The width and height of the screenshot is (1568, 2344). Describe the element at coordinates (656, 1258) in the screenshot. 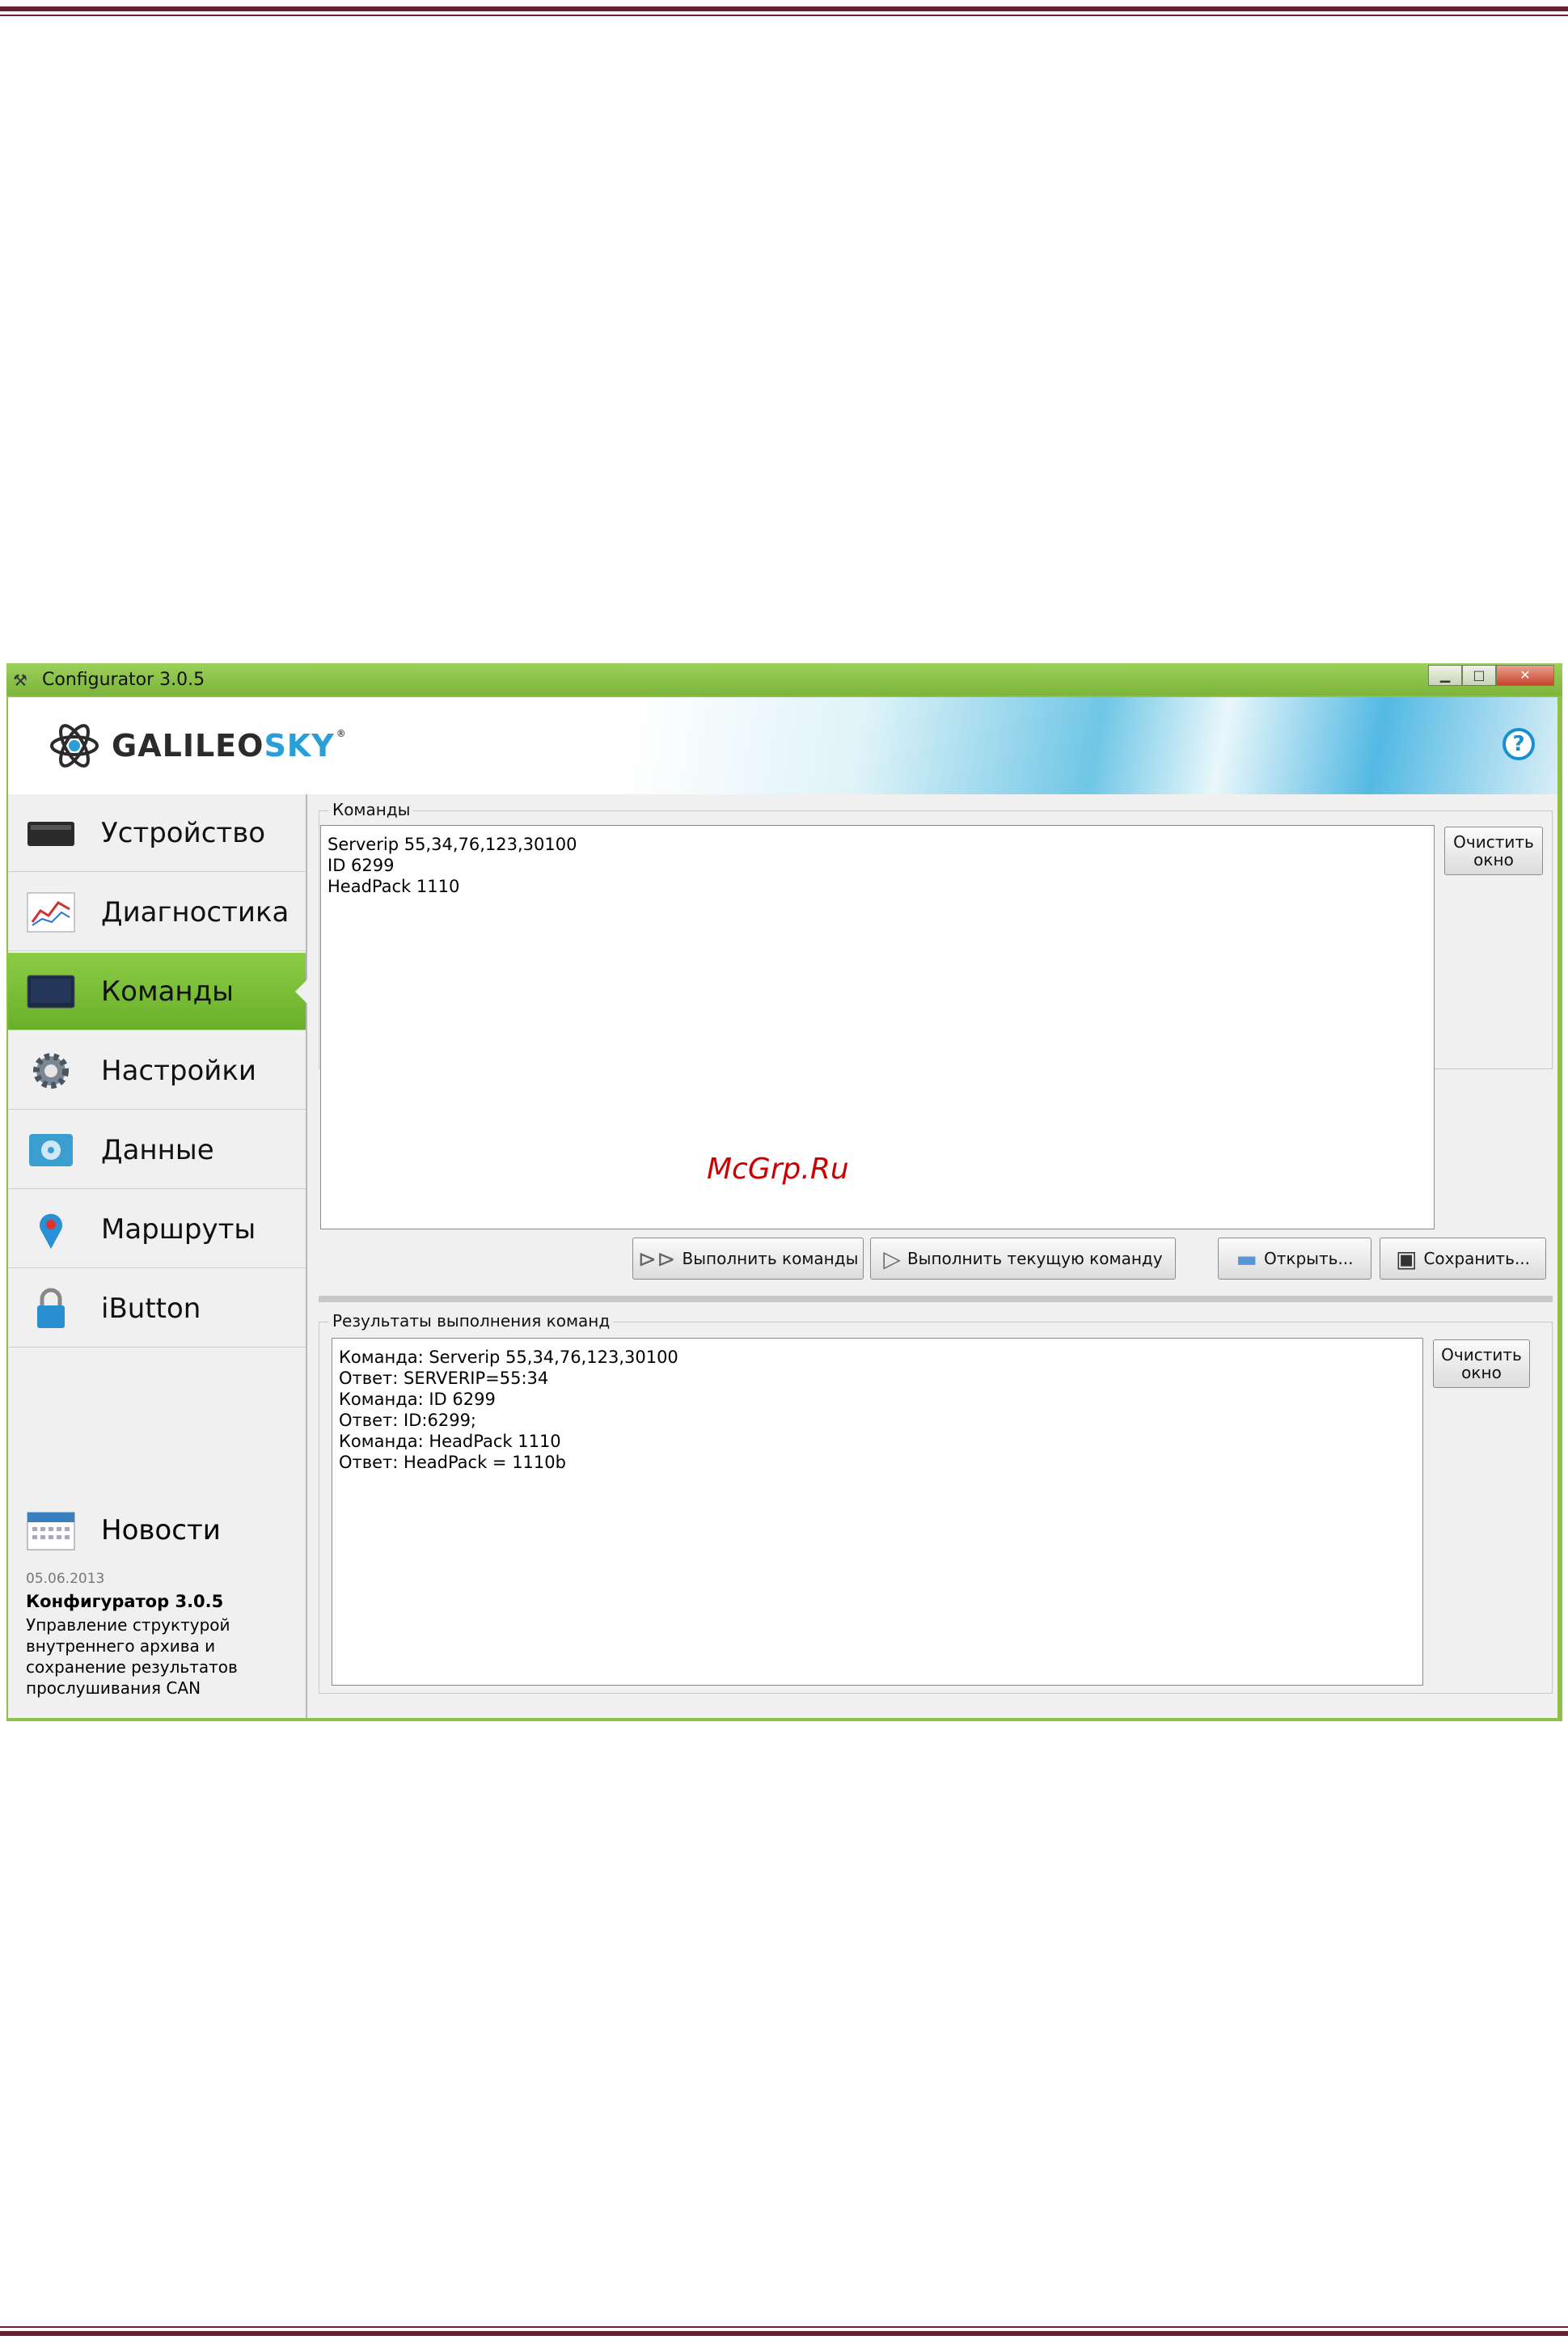

I see `fast-forward-icon: ⊳⊳` at that location.